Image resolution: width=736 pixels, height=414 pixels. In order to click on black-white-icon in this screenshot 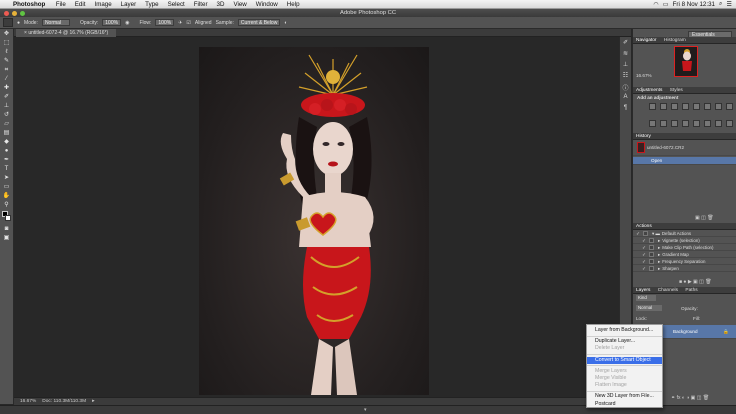, I will do `click(729, 106)`.